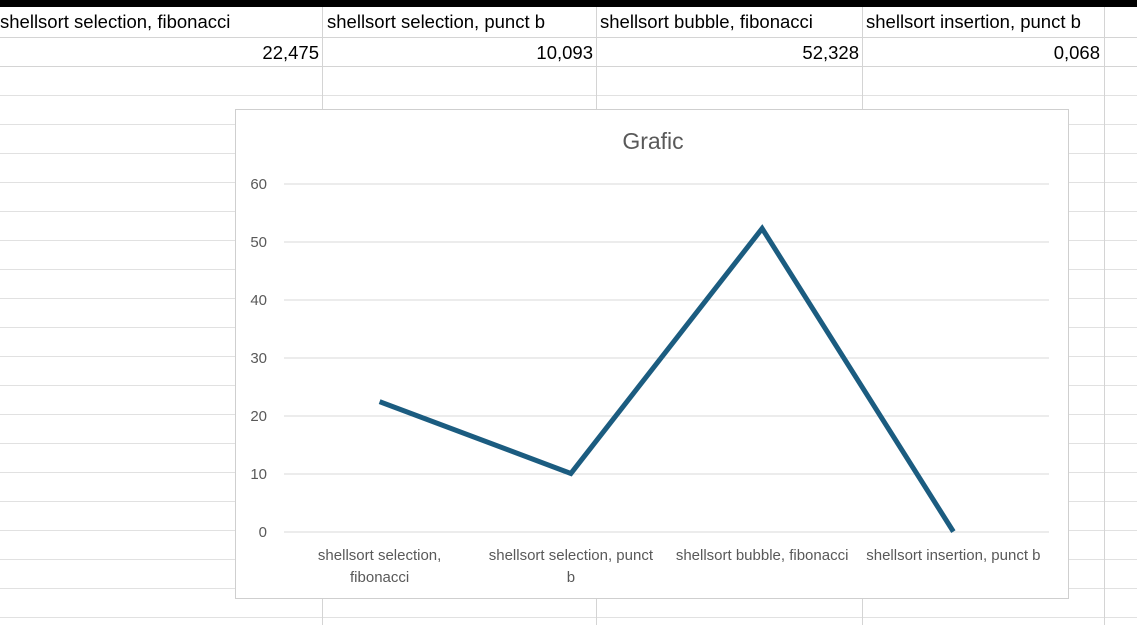  What do you see at coordinates (258, 300) in the screenshot?
I see `y-tick-label: 40` at bounding box center [258, 300].